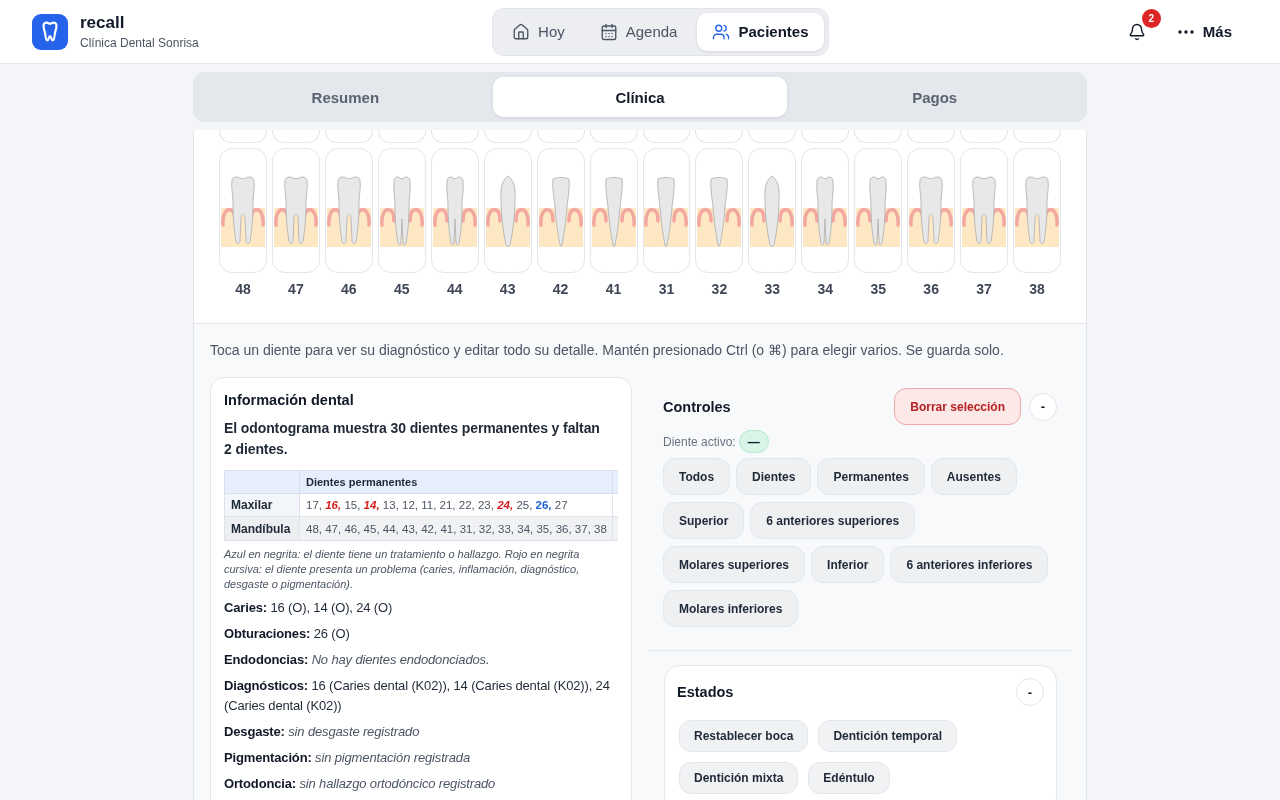  I want to click on quick-select-chip: 6 anteriores superiores, so click(833, 520).